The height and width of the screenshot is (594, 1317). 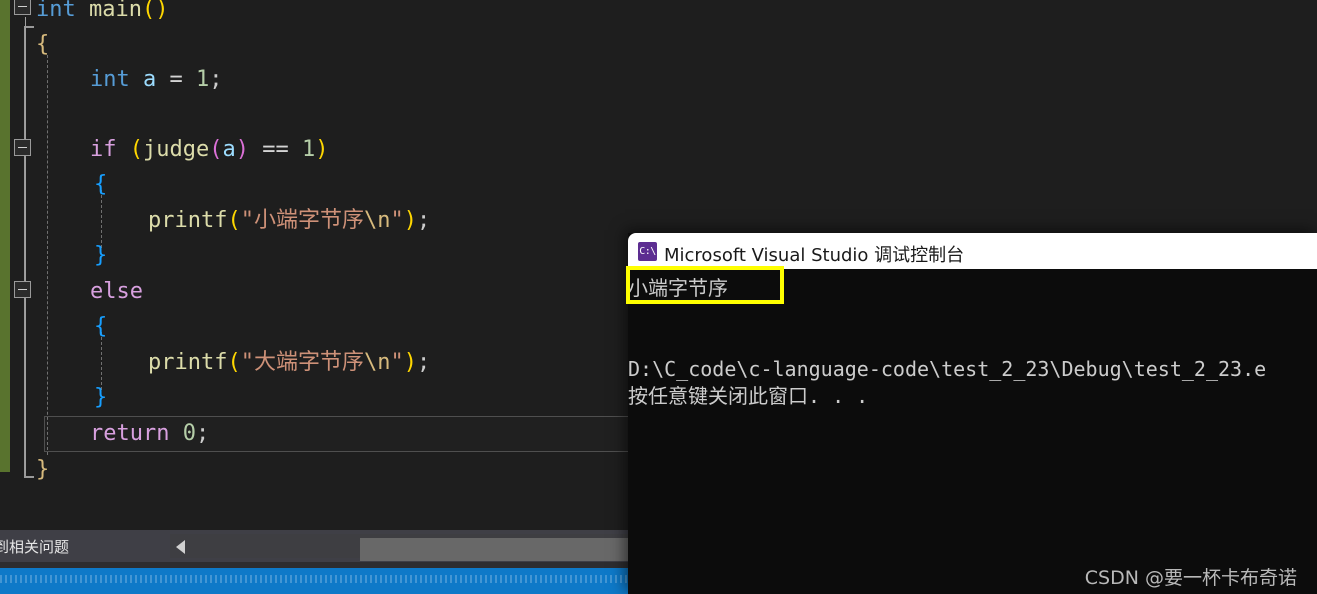 I want to click on token-rparen-if: ), so click(x=322, y=149).